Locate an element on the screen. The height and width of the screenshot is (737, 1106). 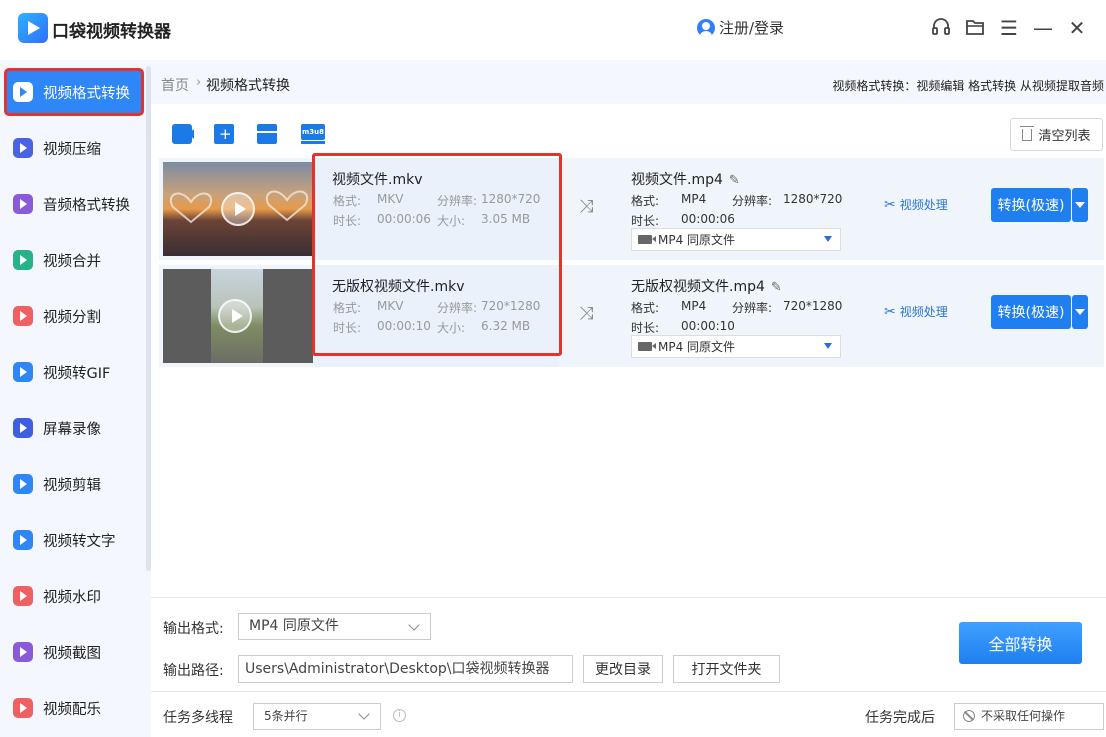
after-task-dropdown: 不采取任何操作 is located at coordinates (1029, 716).